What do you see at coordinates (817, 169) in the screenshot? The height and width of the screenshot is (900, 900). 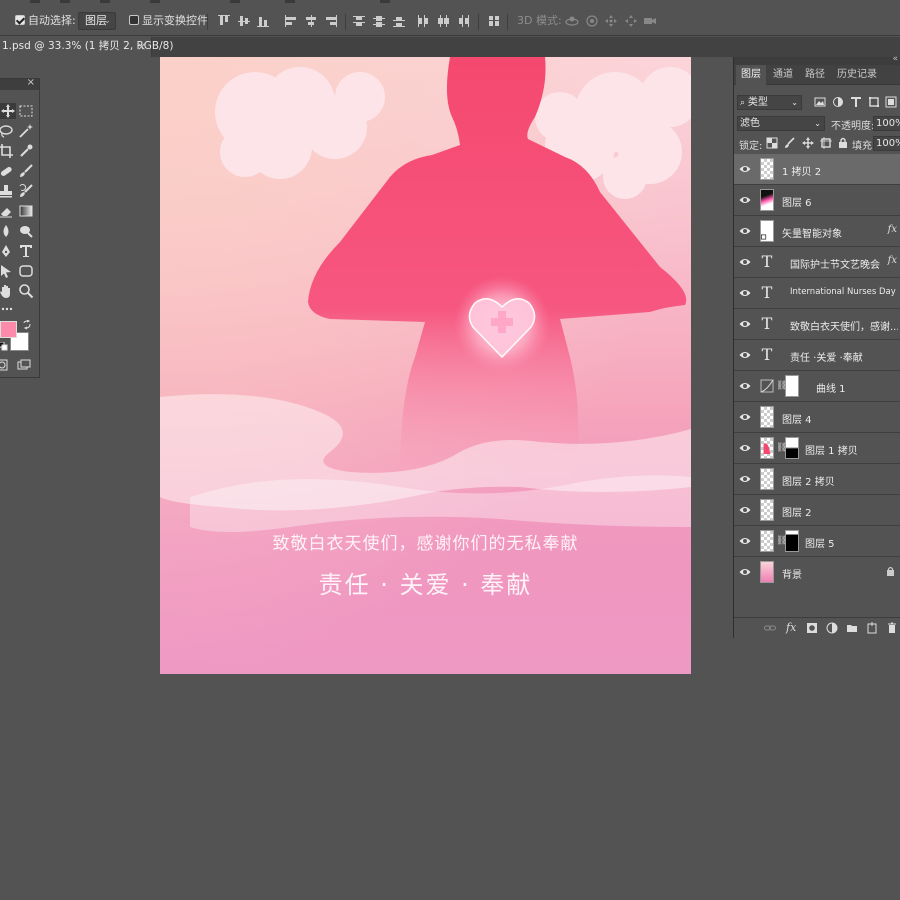 I see `layer-row: 1 拷贝 2` at bounding box center [817, 169].